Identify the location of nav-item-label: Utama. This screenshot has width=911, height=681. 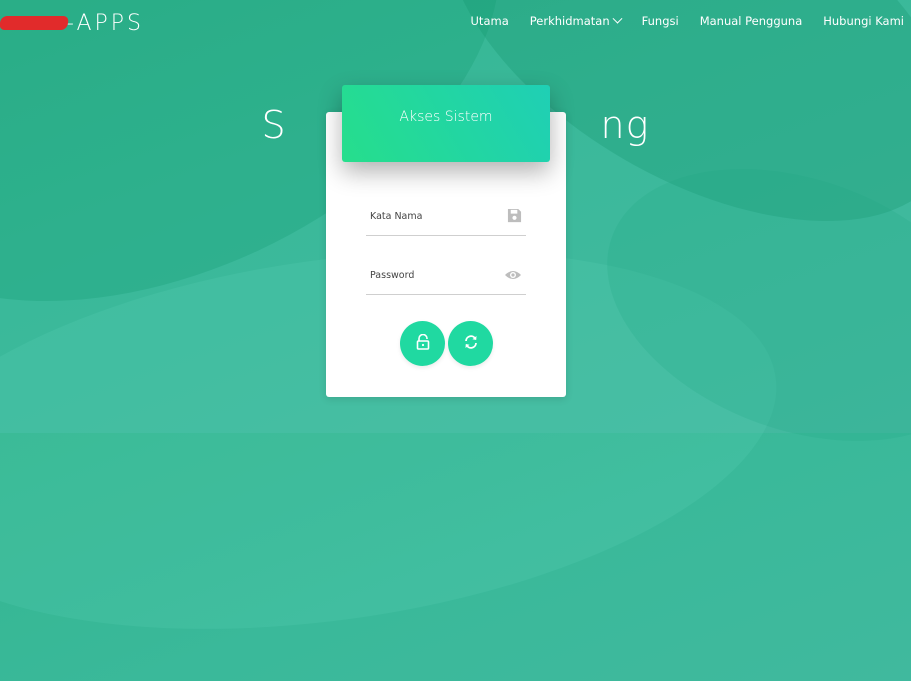
(489, 21).